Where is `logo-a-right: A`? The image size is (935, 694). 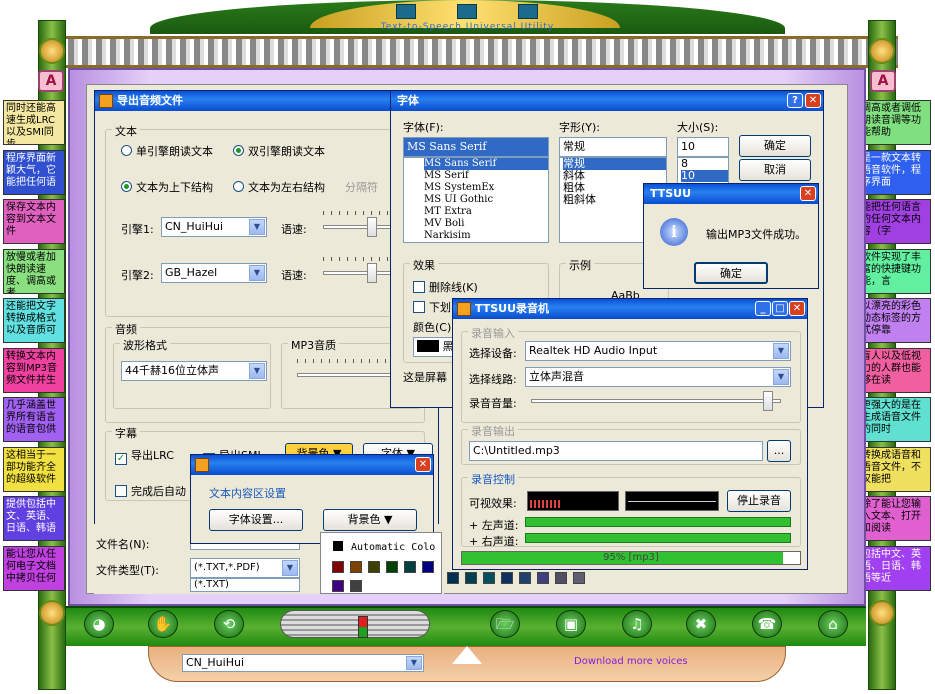
logo-a-right: A is located at coordinates (883, 81).